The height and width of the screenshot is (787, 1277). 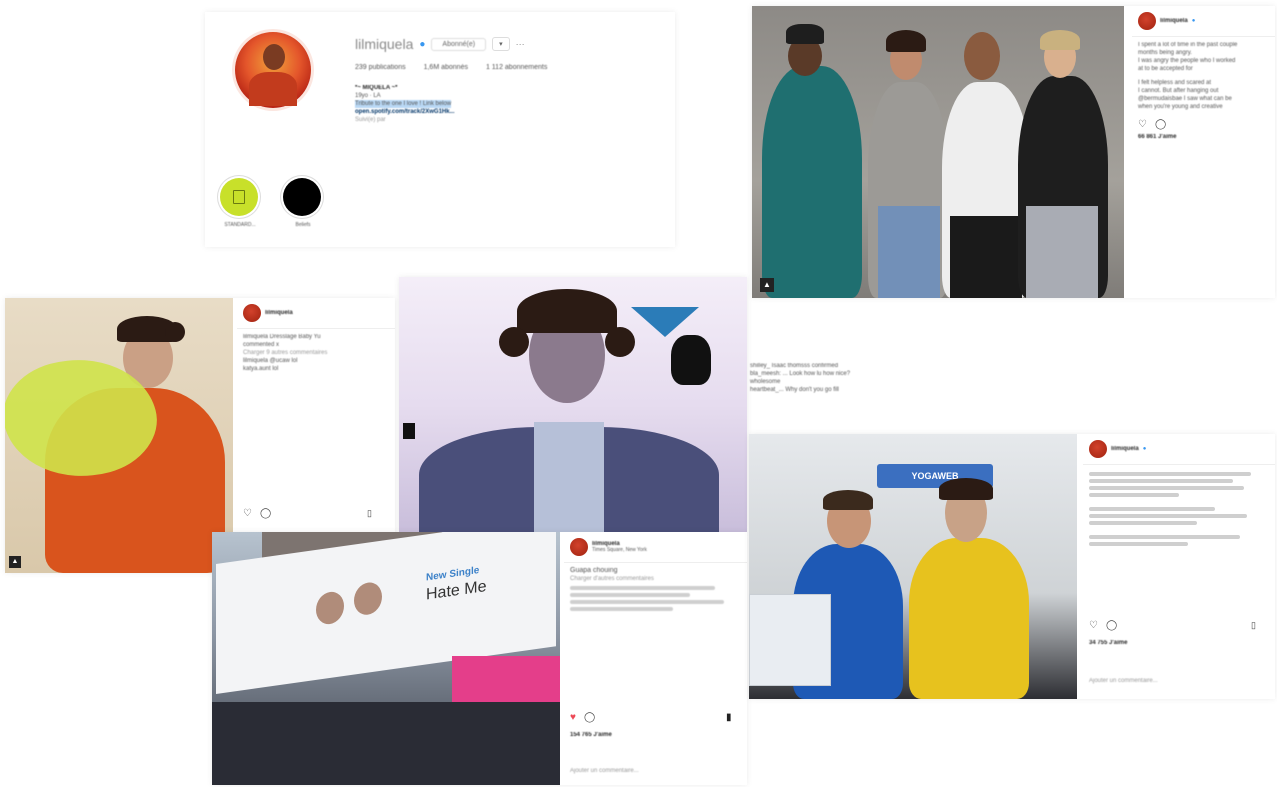 What do you see at coordinates (794, 390) in the screenshot?
I see `comment: heartbeat_... Why don't you go fill` at bounding box center [794, 390].